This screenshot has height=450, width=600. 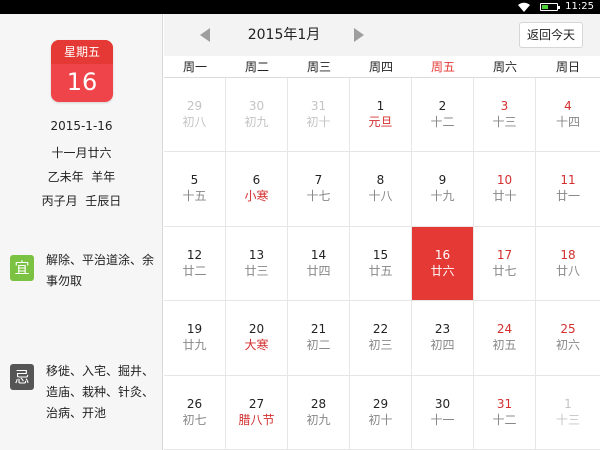 I want to click on calendar-day: 15 廿五, so click(x=381, y=264).